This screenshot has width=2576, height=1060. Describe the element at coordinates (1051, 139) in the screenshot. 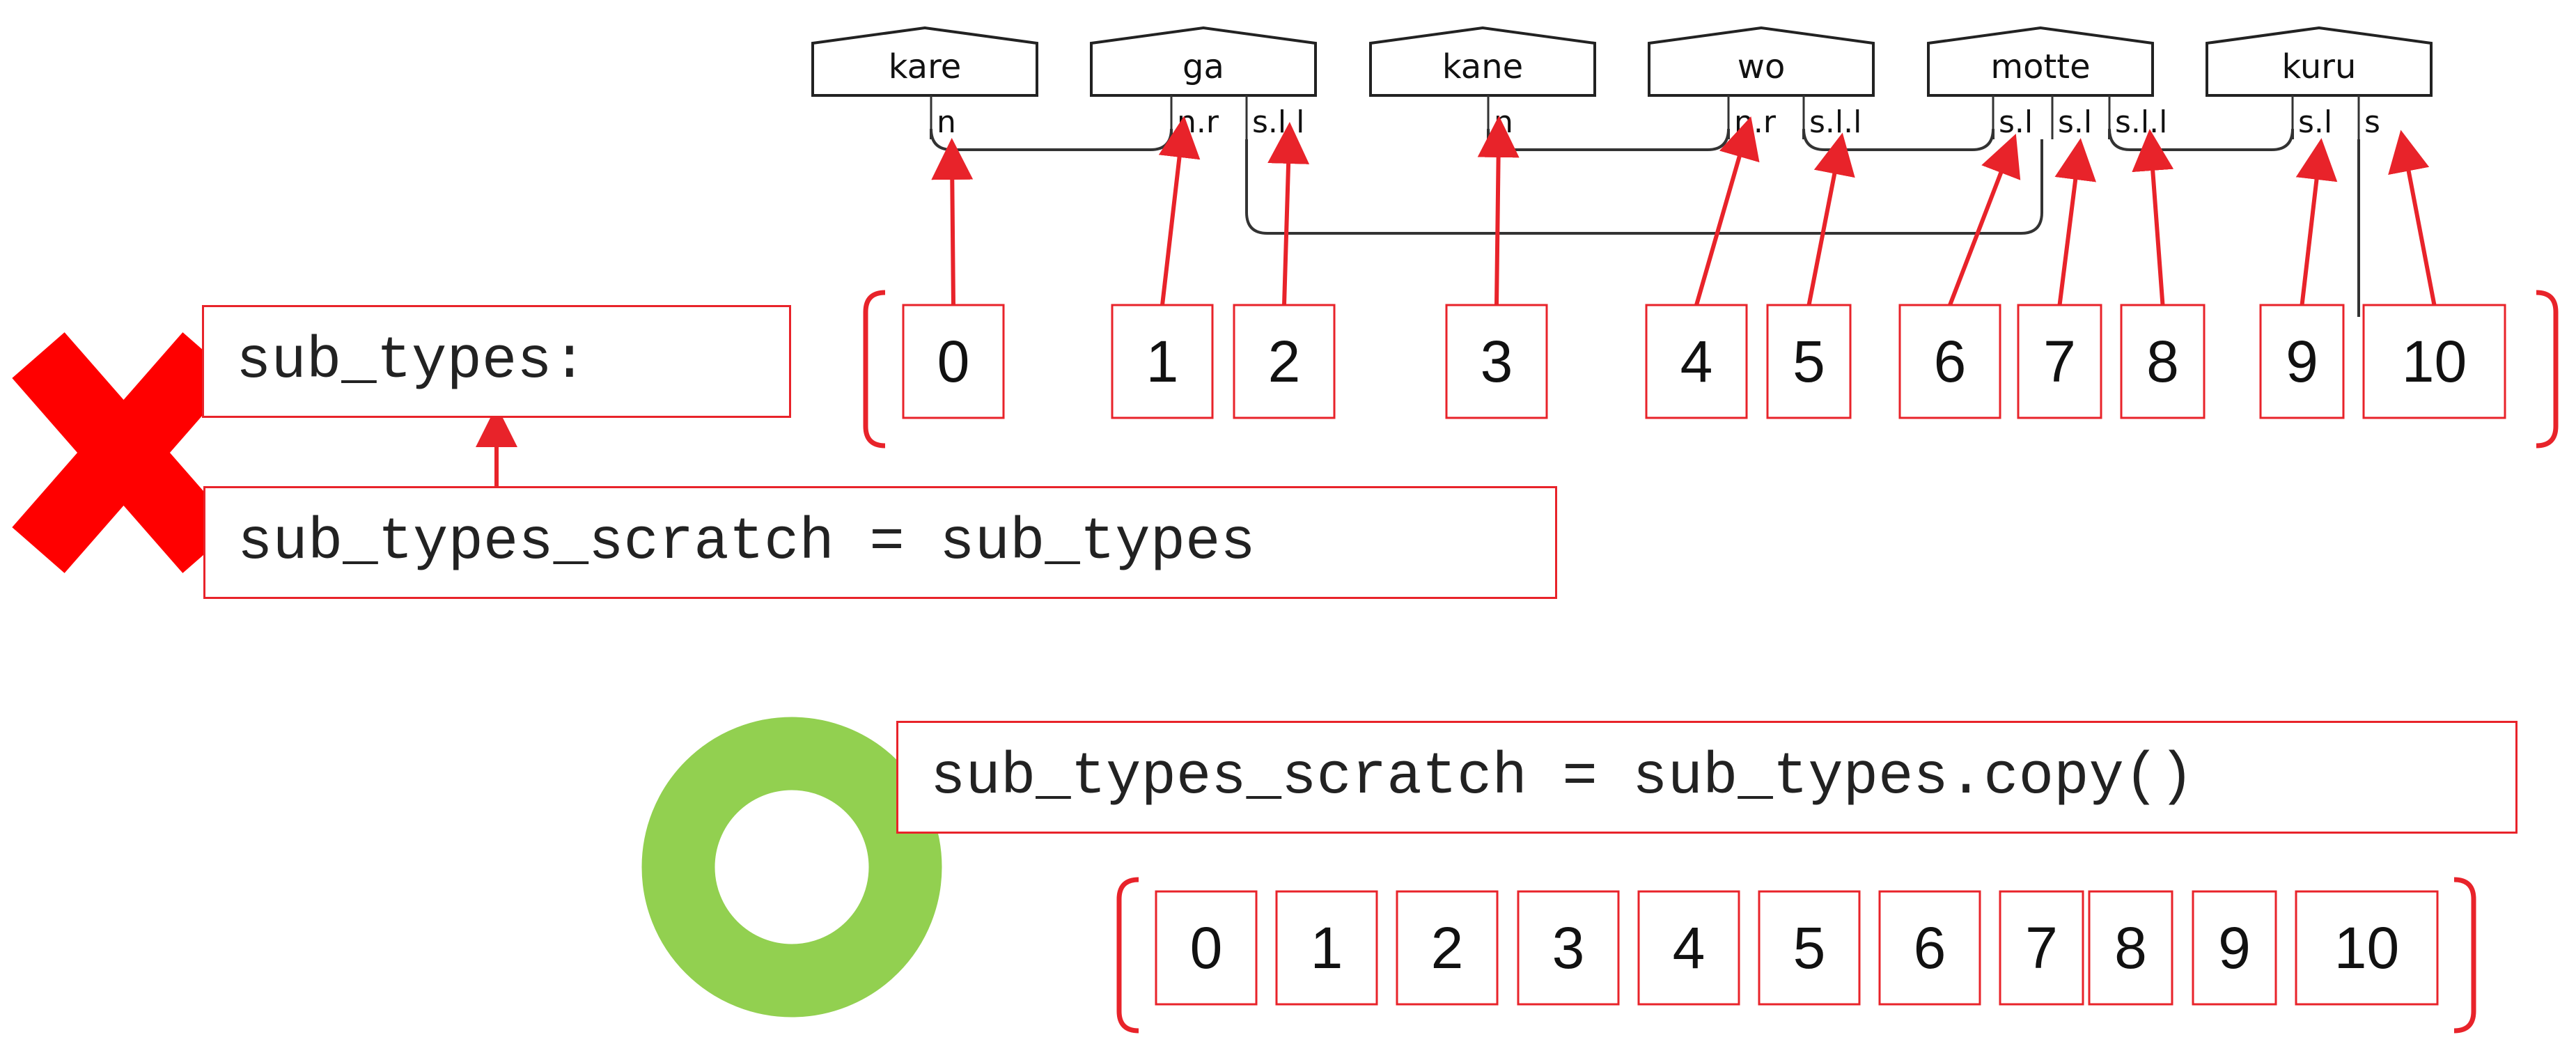

I see `link-kare-ga` at that location.